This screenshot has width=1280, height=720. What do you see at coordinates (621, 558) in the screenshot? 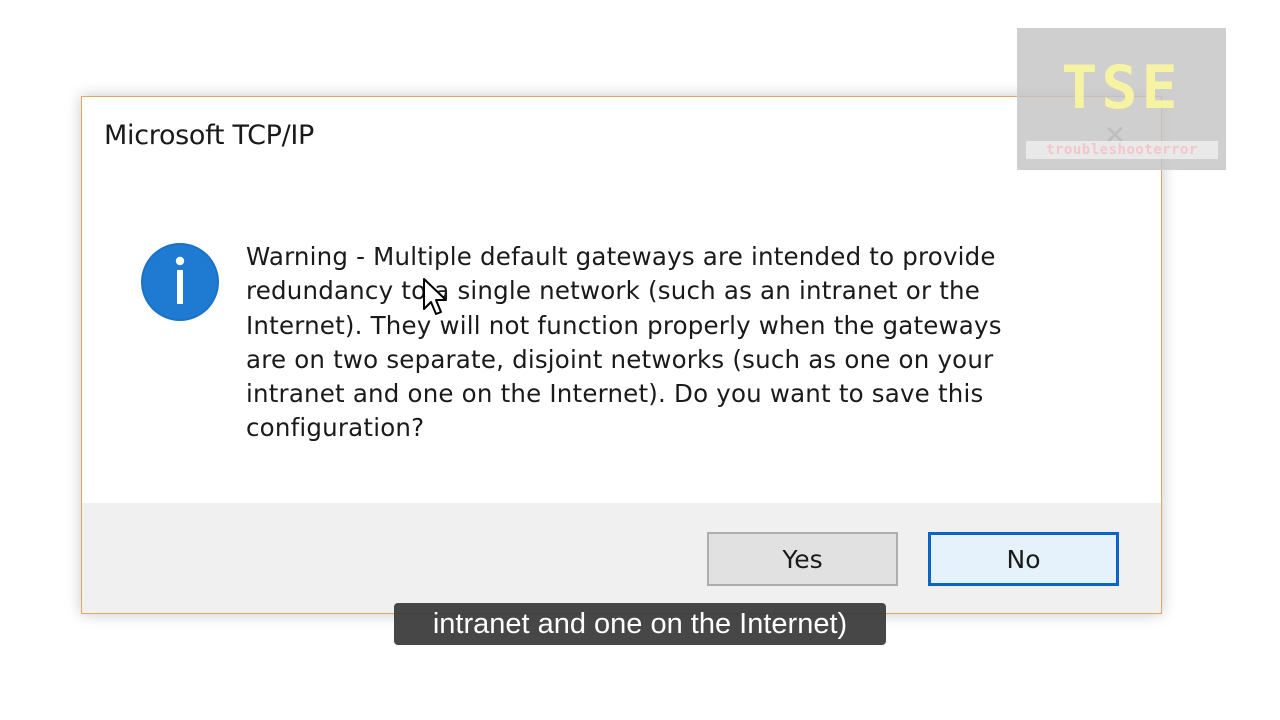
I see `dialog-button-bar: Yes No` at bounding box center [621, 558].